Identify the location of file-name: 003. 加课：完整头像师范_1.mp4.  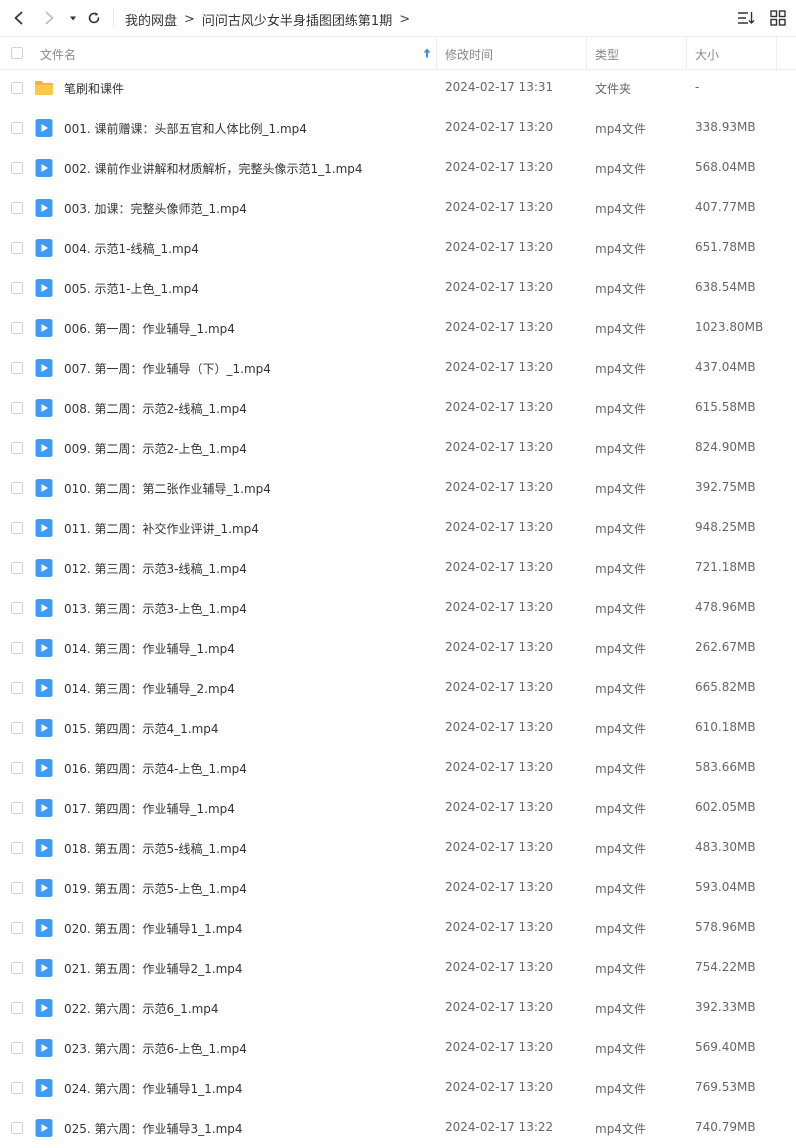
(155, 208).